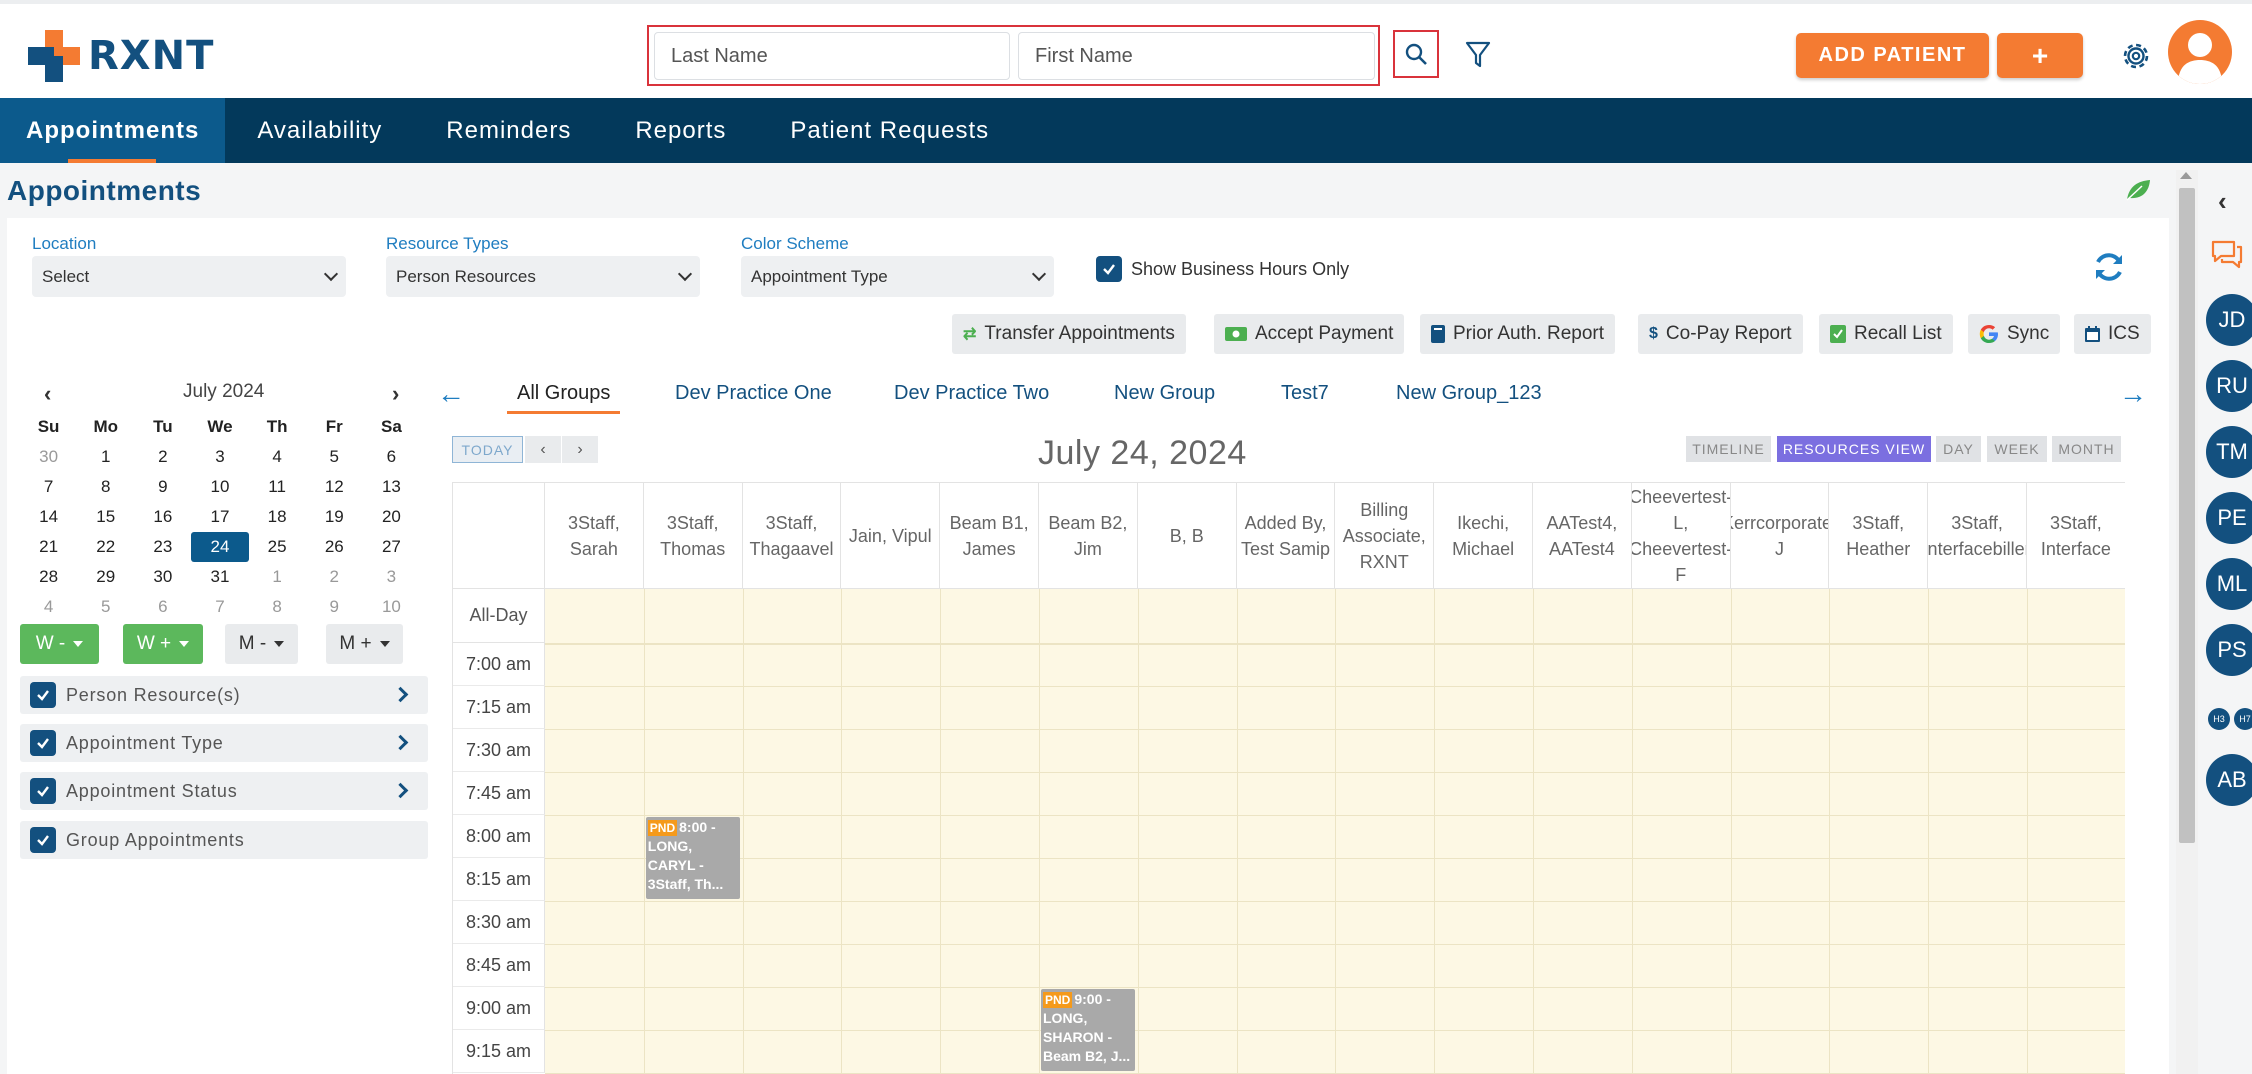  I want to click on color-scheme-select: Appointment Type, so click(897, 276).